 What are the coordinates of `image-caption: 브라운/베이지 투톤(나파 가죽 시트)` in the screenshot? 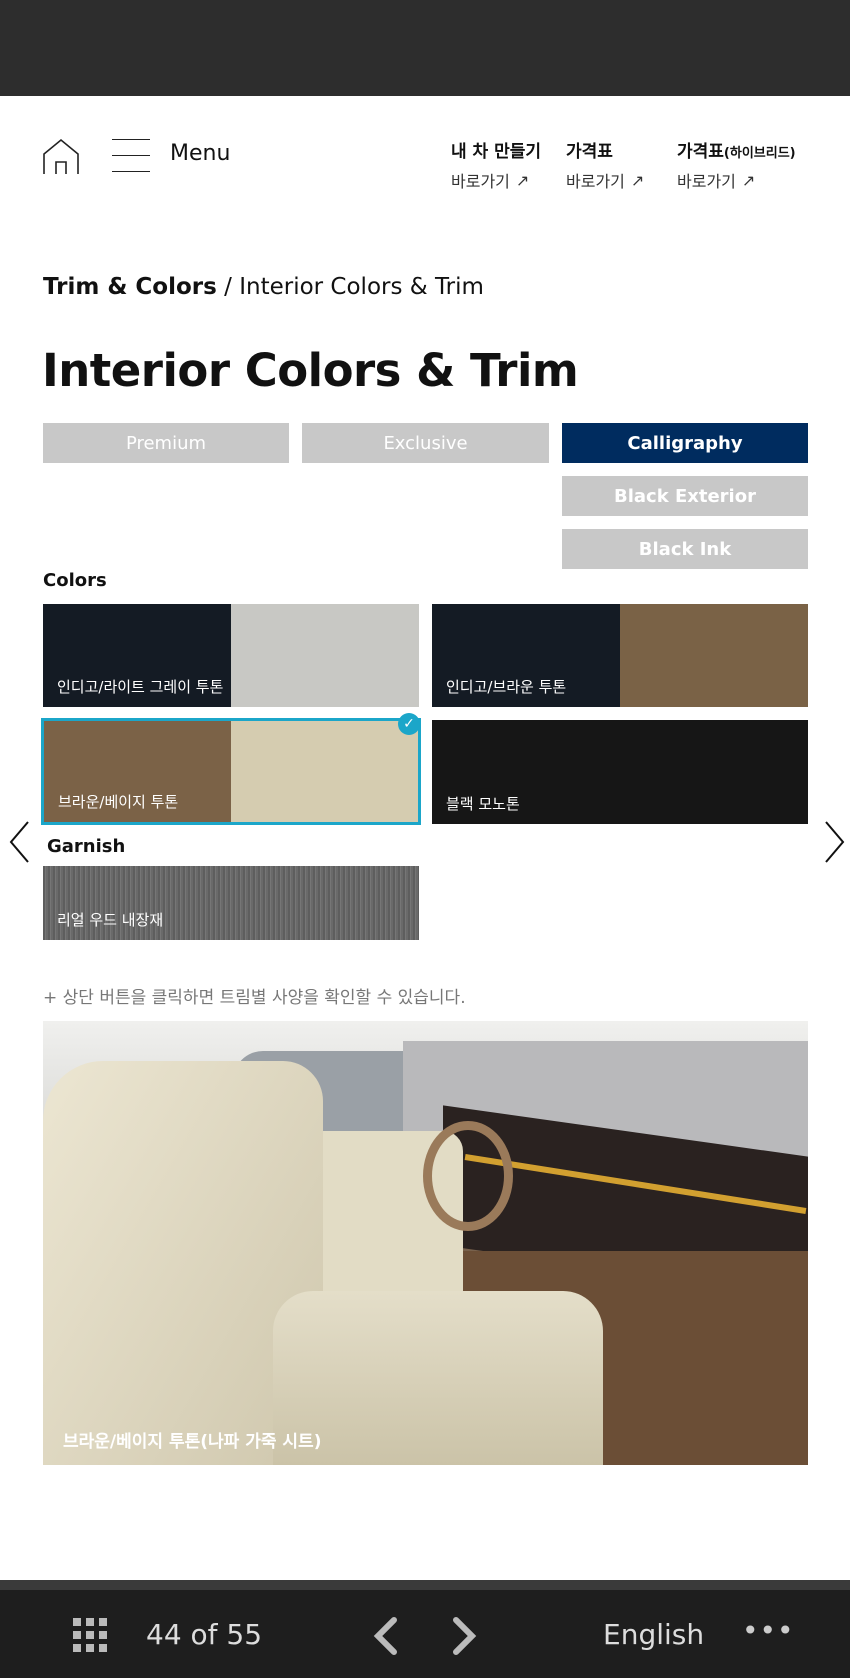 It's located at (192, 1442).